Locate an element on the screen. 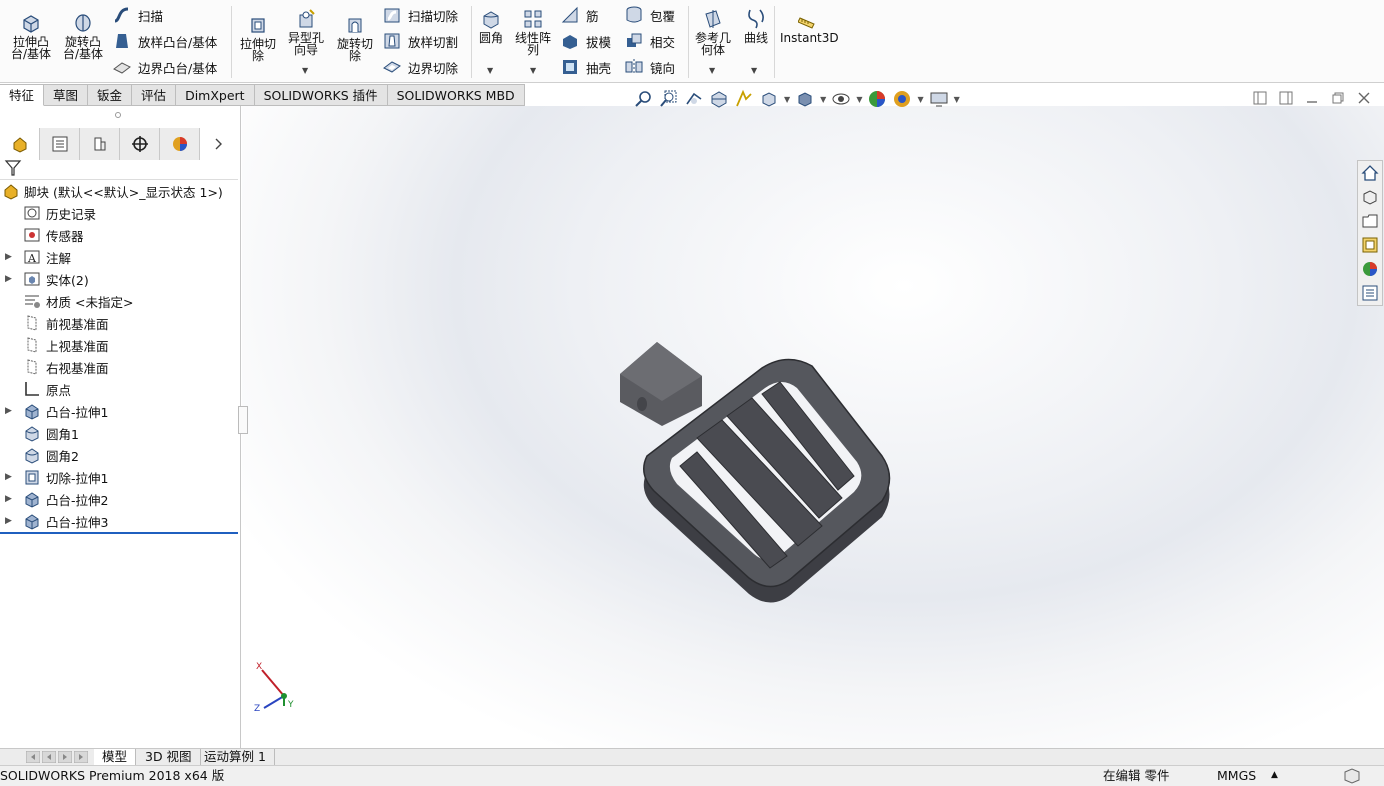 The image size is (1384, 786). tree-root-part: 脚块 (默认<<默认>_显示状态 1>) is located at coordinates (120, 191).